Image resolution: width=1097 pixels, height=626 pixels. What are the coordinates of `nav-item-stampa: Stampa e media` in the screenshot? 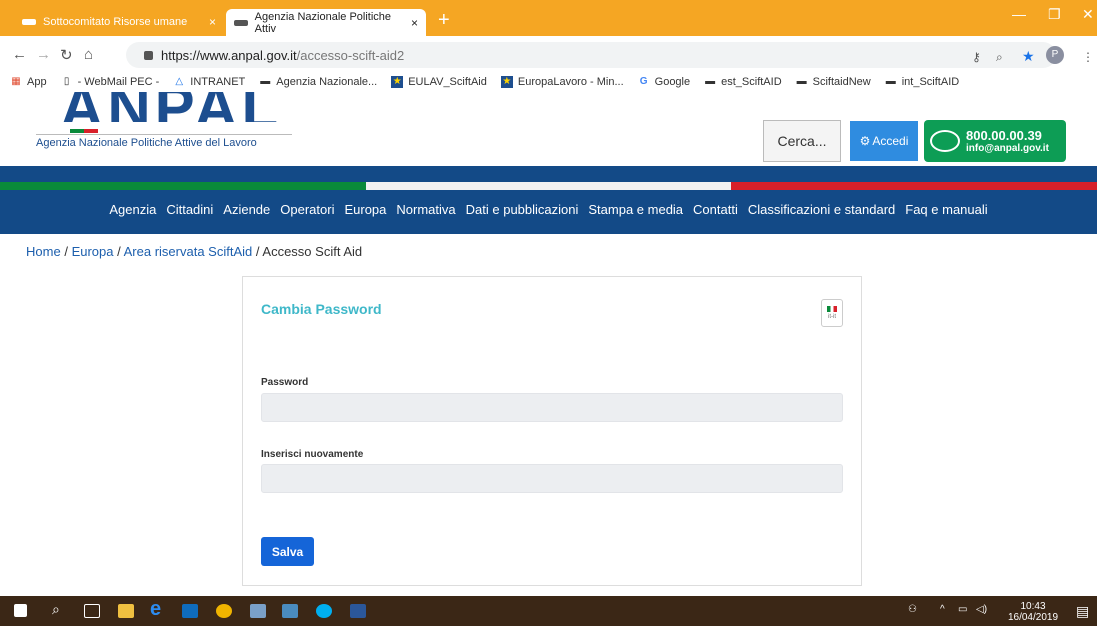 It's located at (635, 209).